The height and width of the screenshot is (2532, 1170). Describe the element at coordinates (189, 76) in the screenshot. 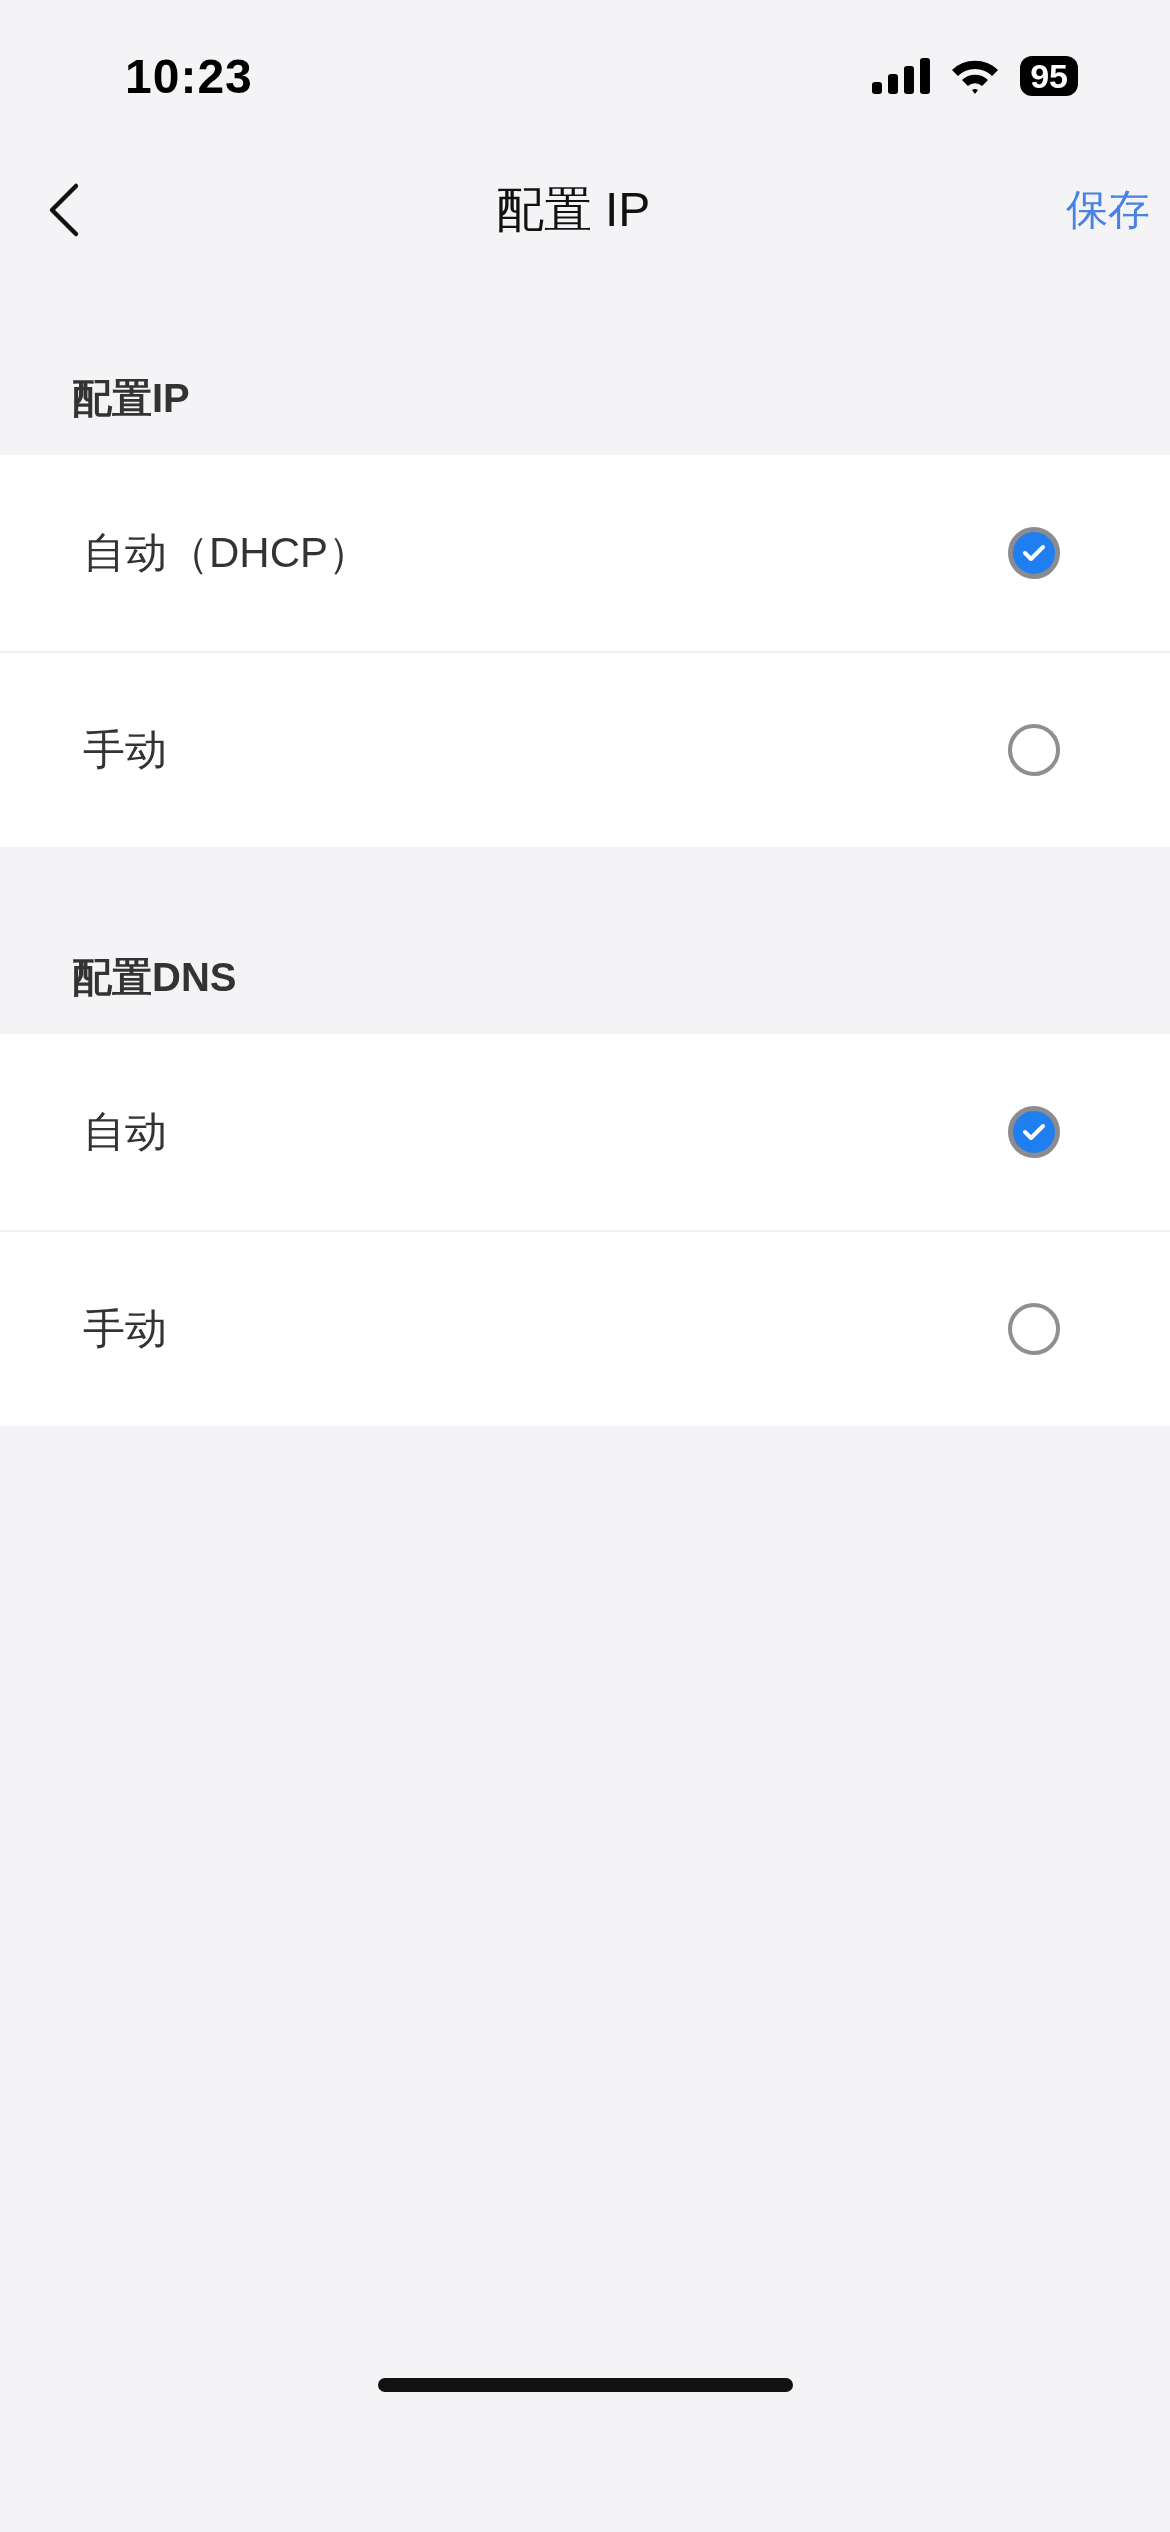

I see `status-time: 10:23` at that location.